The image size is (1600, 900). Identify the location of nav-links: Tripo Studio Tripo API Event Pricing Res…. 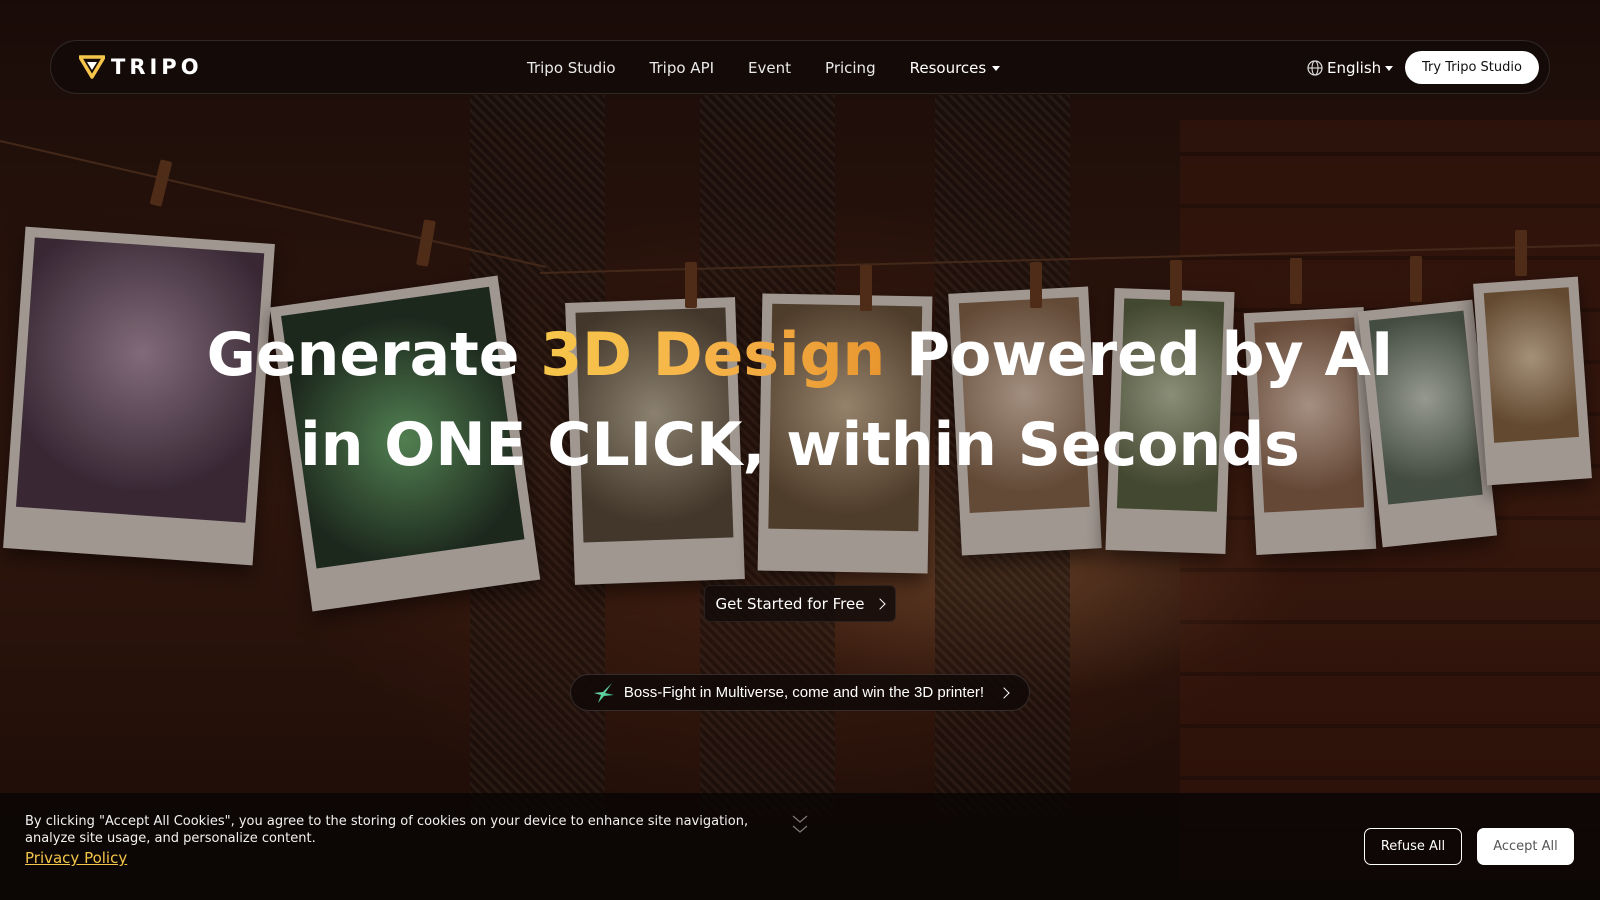
(780, 68).